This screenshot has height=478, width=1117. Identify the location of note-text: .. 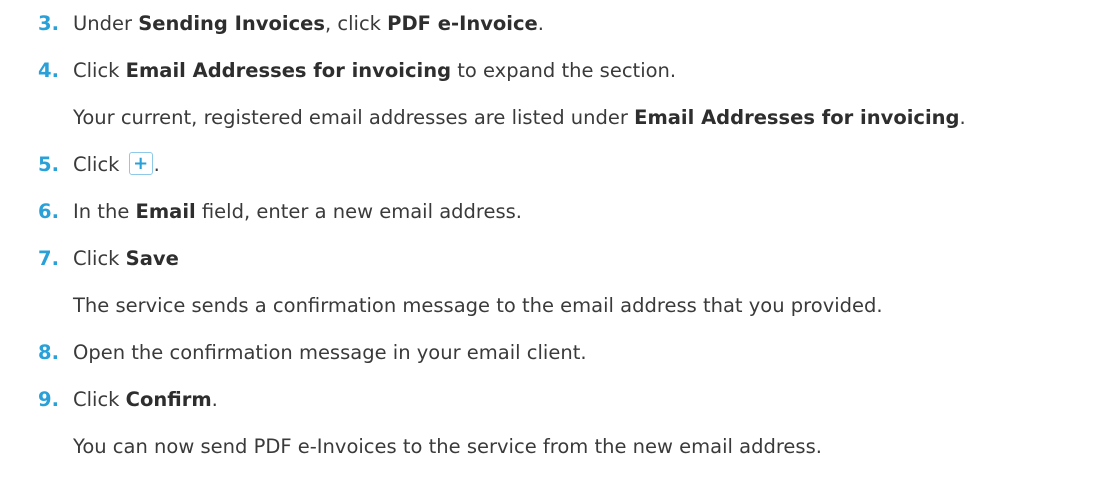
(962, 117).